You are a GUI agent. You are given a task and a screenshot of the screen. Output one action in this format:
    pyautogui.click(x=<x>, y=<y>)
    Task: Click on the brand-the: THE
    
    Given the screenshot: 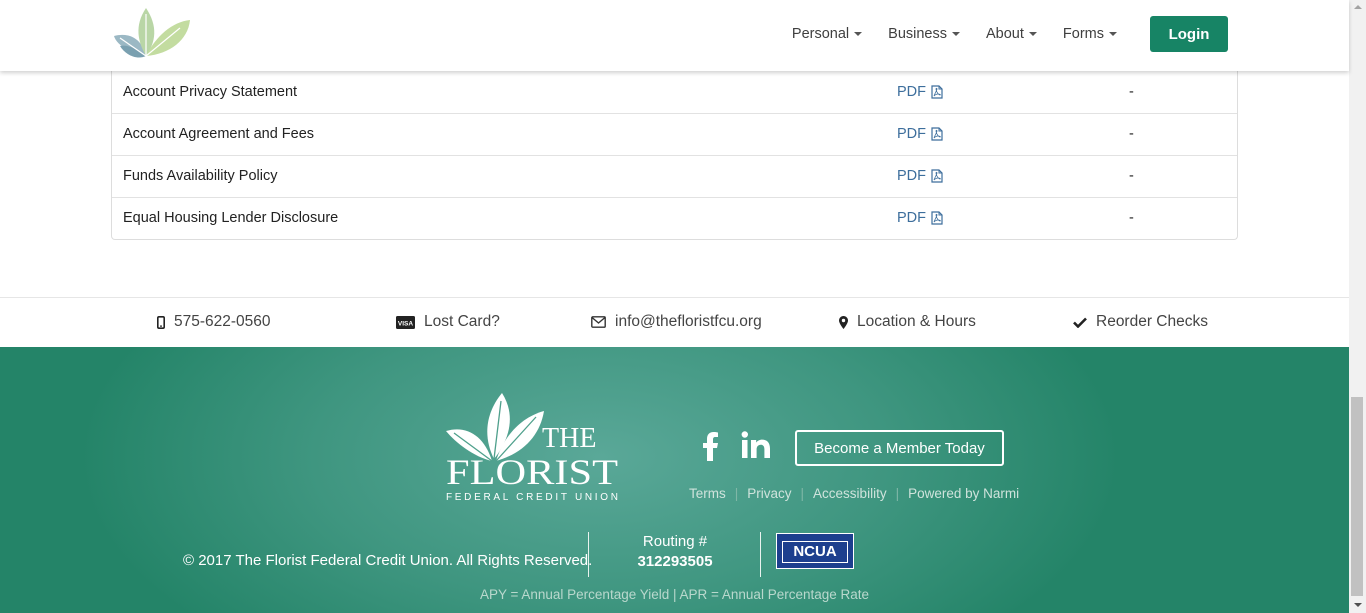 What is the action you would take?
    pyautogui.click(x=569, y=438)
    